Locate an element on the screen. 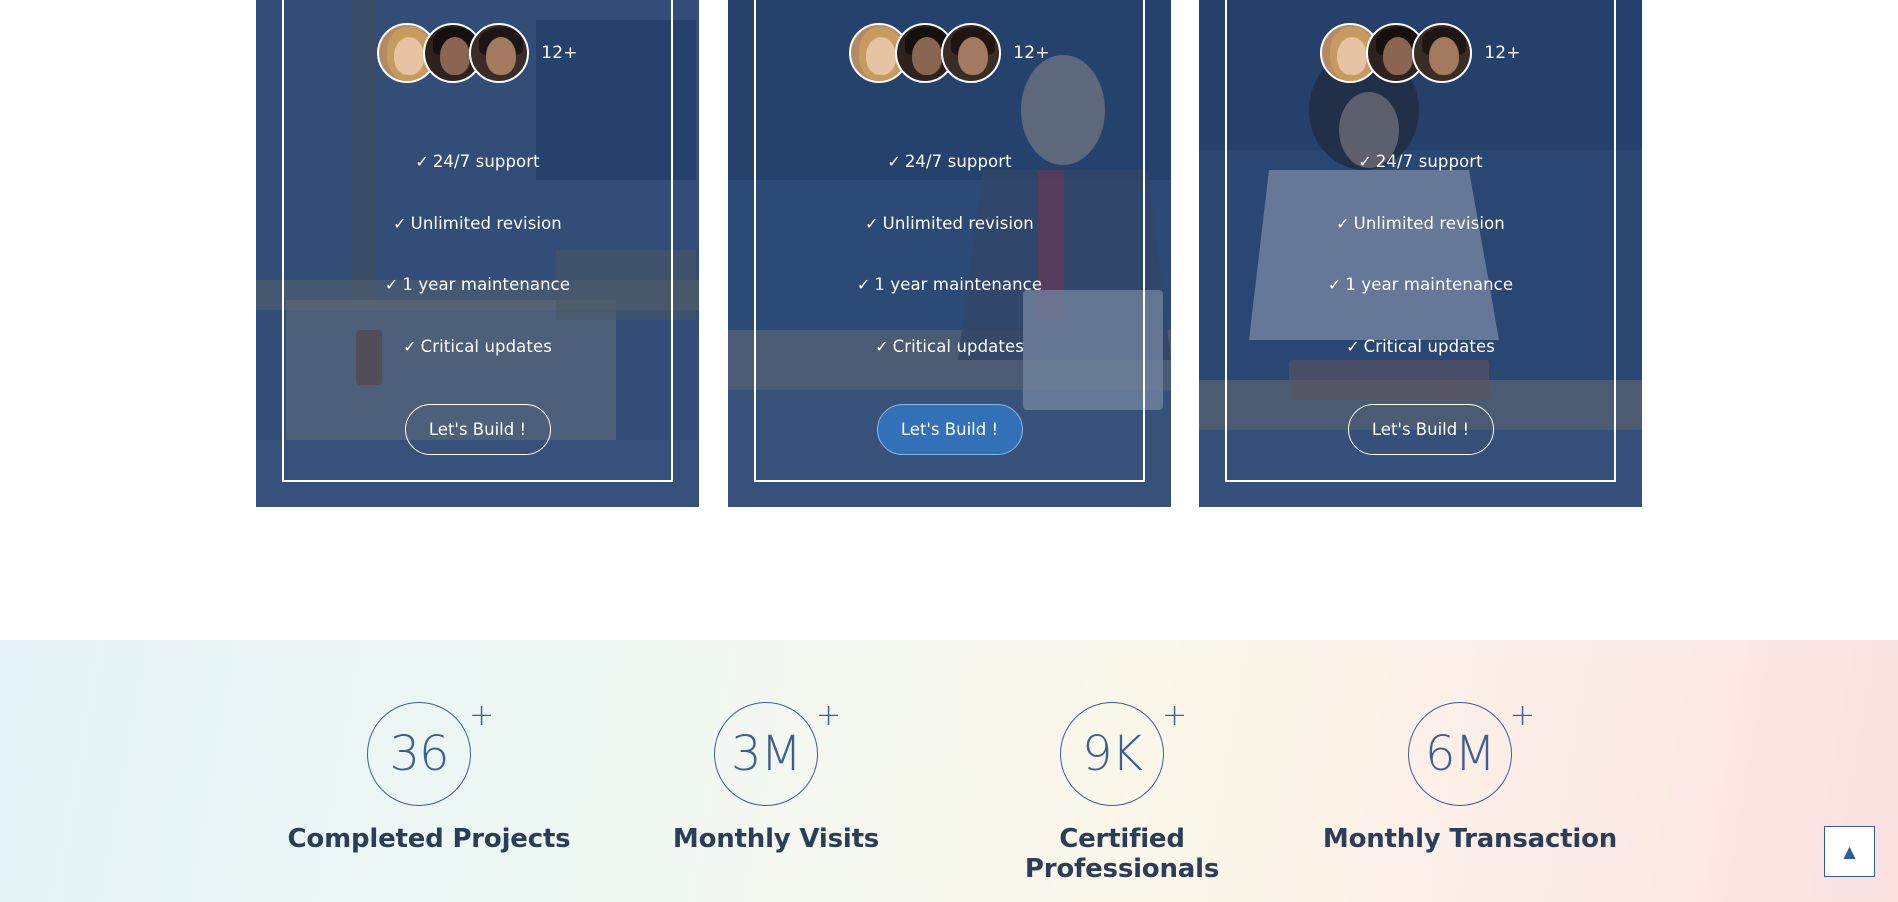 This screenshot has height=902, width=1898. scroll-to-top-button: ▲ is located at coordinates (1849, 851).